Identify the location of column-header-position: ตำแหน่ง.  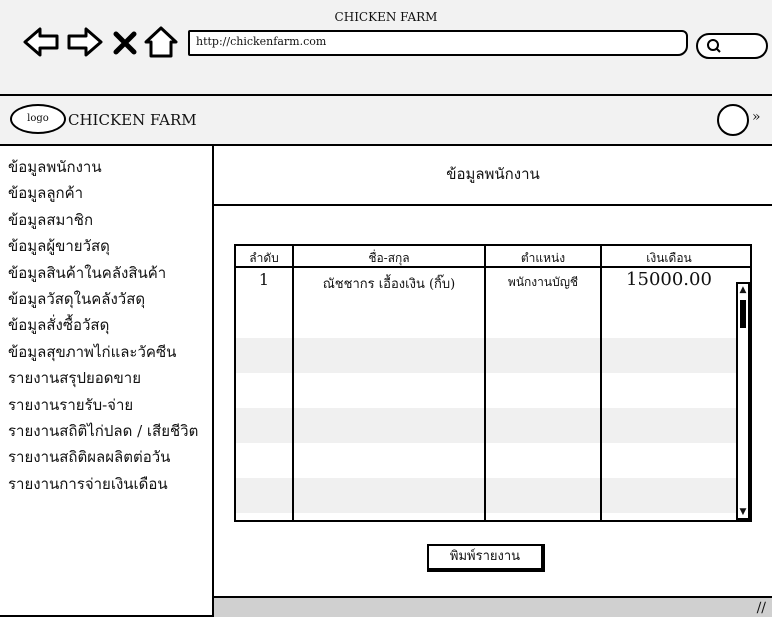
(543, 258).